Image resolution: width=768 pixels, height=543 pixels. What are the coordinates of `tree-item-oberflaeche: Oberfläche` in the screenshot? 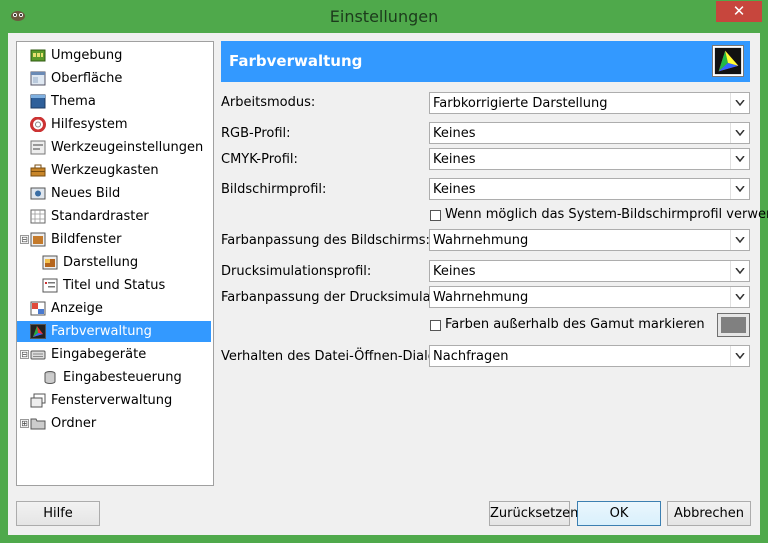 It's located at (114, 78).